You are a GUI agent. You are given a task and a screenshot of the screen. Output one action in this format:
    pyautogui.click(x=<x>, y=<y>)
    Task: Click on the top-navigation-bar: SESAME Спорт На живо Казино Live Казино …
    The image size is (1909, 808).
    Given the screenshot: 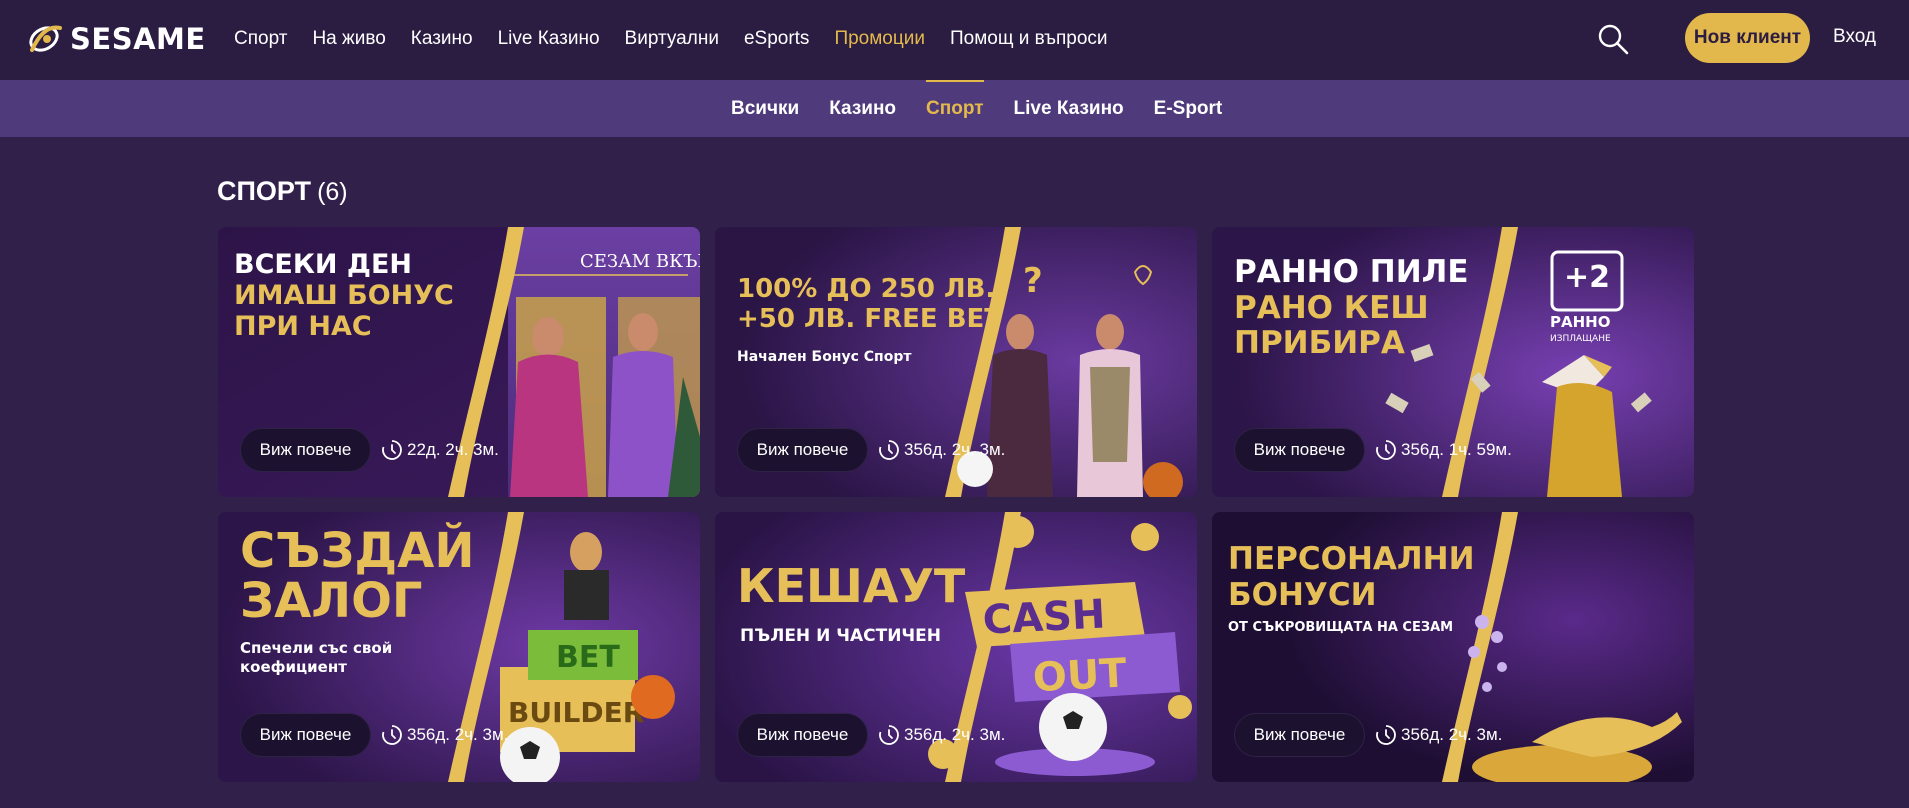 What is the action you would take?
    pyautogui.click(x=954, y=40)
    